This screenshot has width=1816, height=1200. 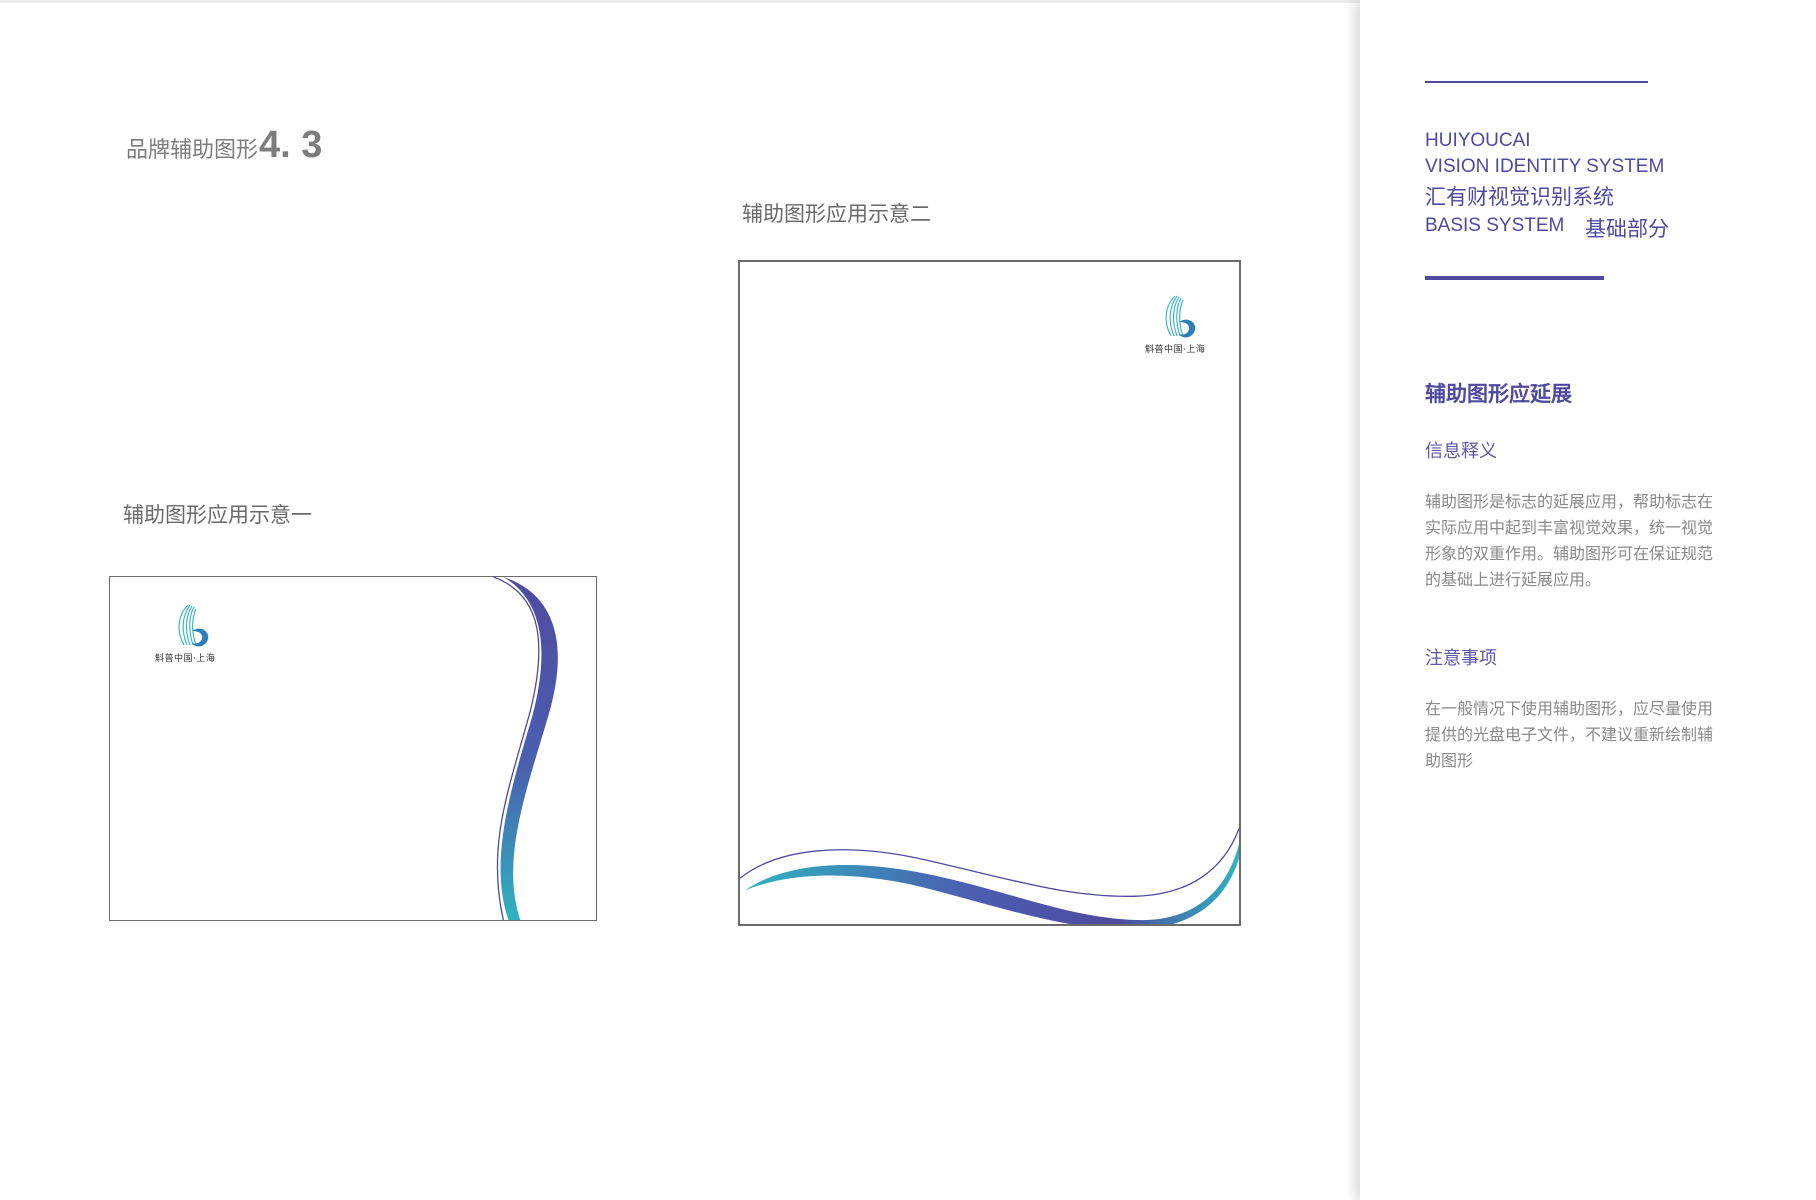 I want to click on caption-example-one: 辅助图形应用示意一, so click(x=217, y=515).